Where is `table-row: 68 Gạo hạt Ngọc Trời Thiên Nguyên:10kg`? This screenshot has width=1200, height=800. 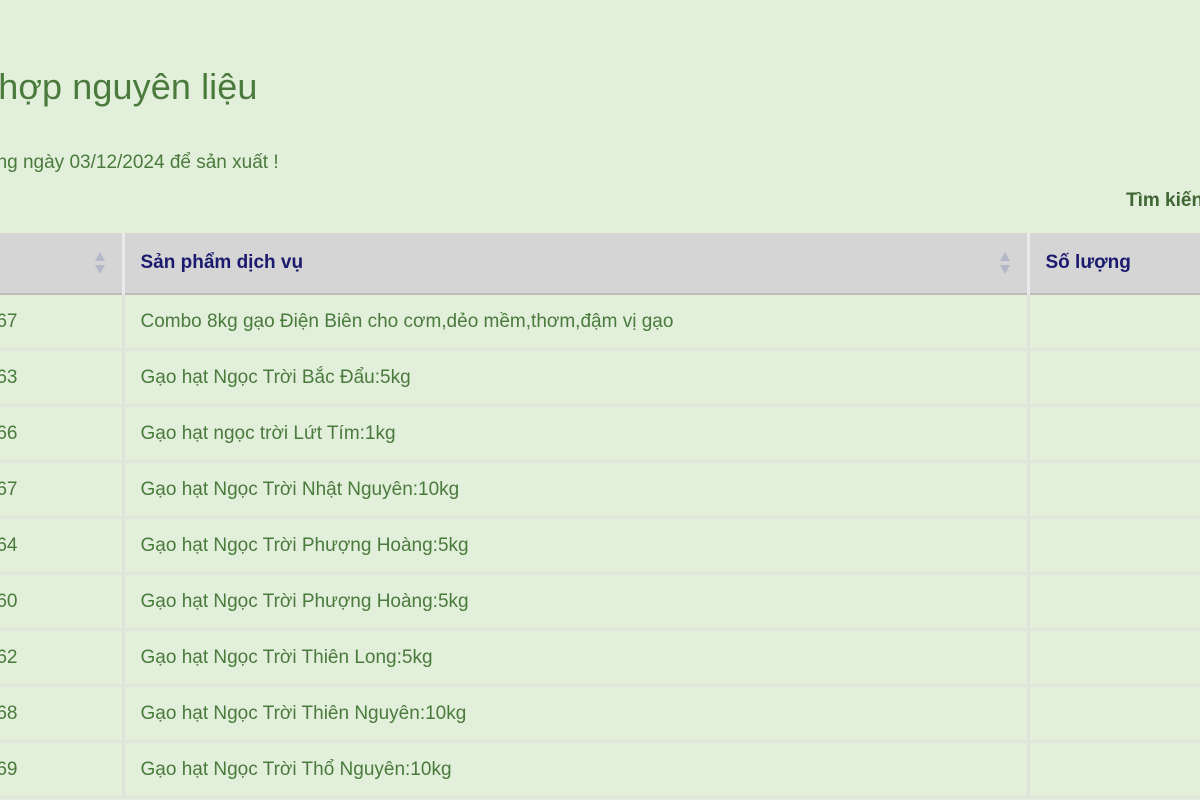 table-row: 68 Gạo hạt Ngọc Trời Thiên Nguyên:10kg is located at coordinates (600, 714).